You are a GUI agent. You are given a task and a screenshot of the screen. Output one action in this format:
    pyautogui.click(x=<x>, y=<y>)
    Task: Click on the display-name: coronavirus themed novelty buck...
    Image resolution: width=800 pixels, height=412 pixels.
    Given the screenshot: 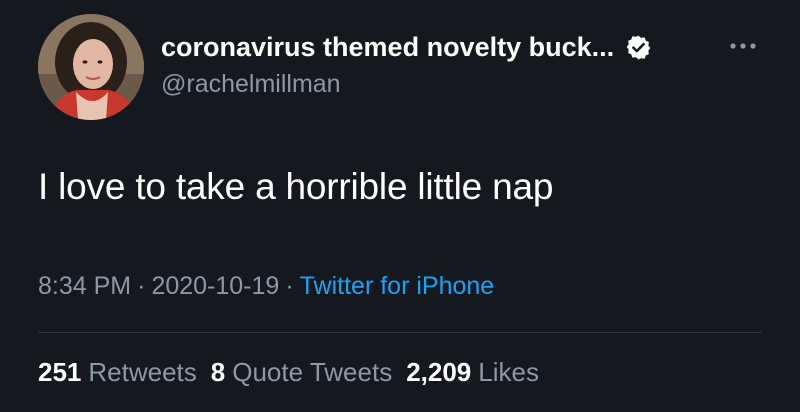 What is the action you would take?
    pyautogui.click(x=387, y=47)
    